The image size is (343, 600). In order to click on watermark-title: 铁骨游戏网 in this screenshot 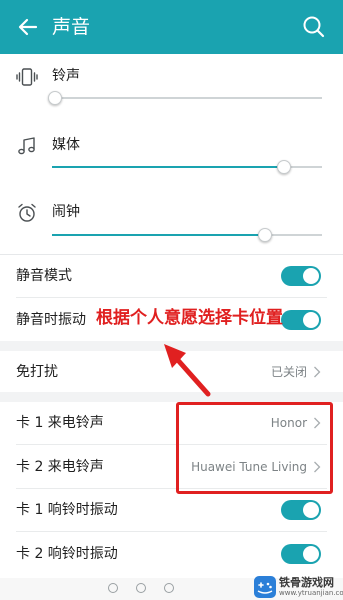, I will do `click(306, 582)`.